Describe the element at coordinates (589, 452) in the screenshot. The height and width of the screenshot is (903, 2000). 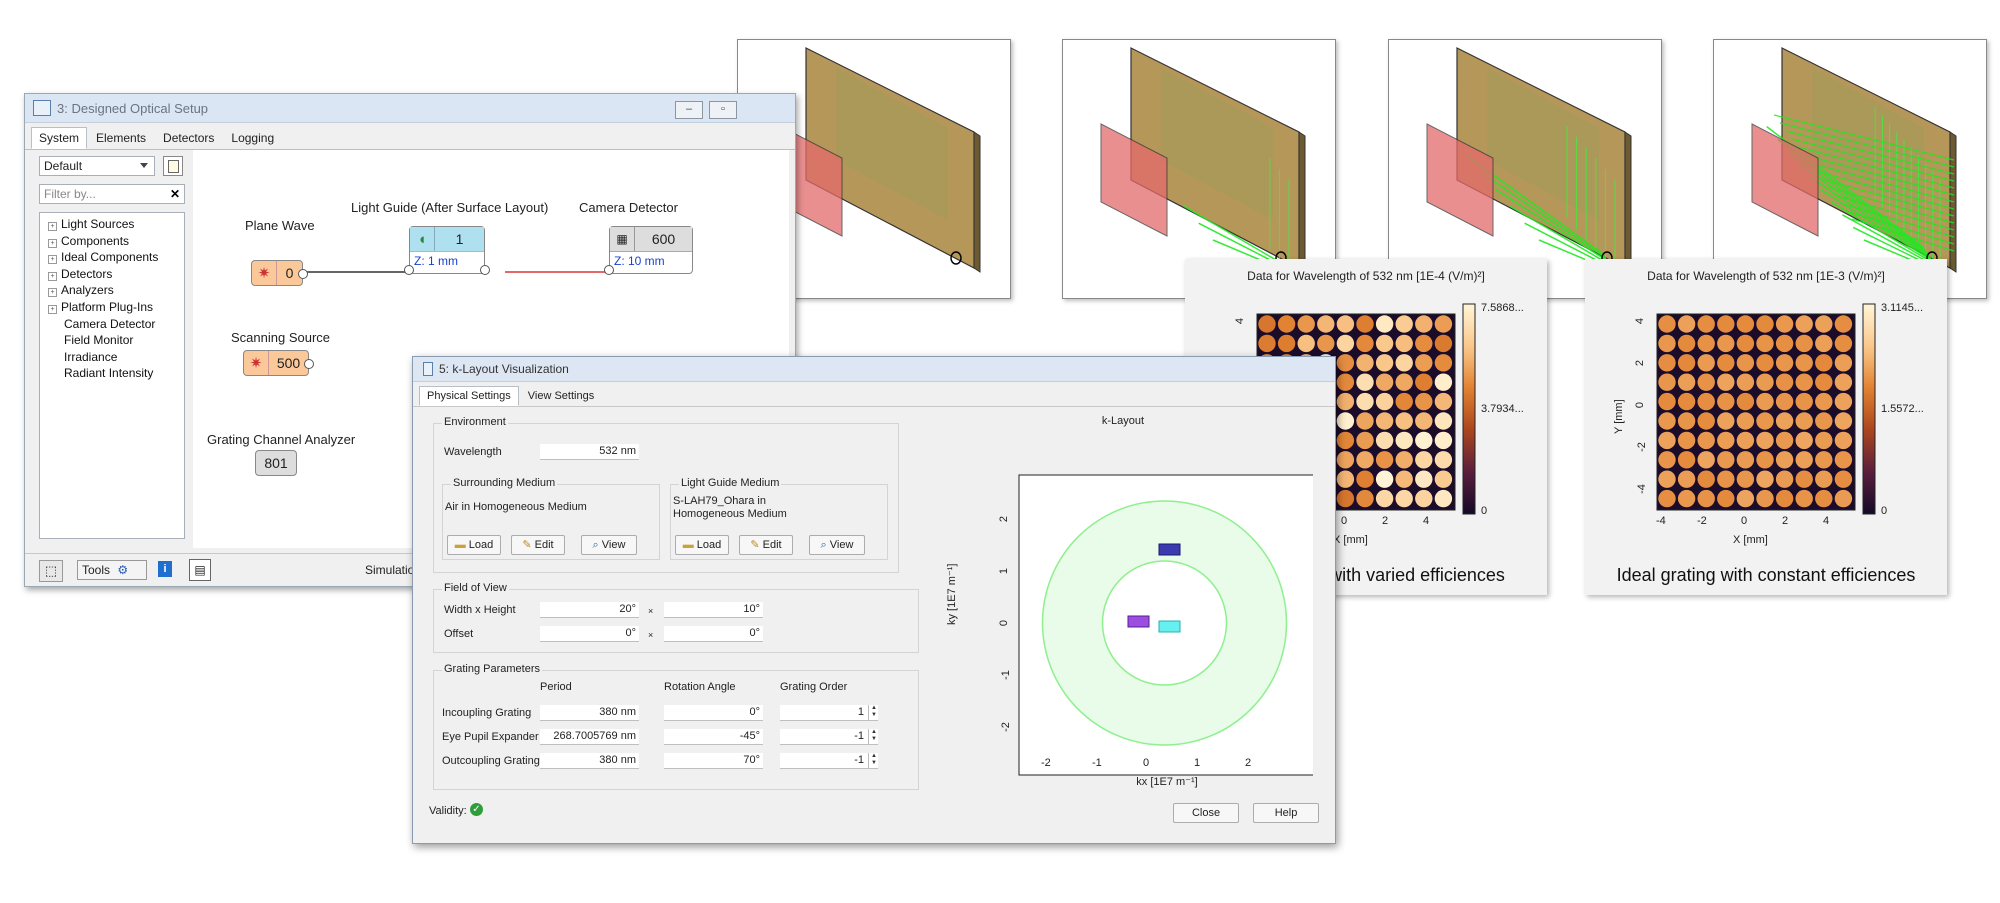
I see `wavelength-field: 532 nm` at that location.